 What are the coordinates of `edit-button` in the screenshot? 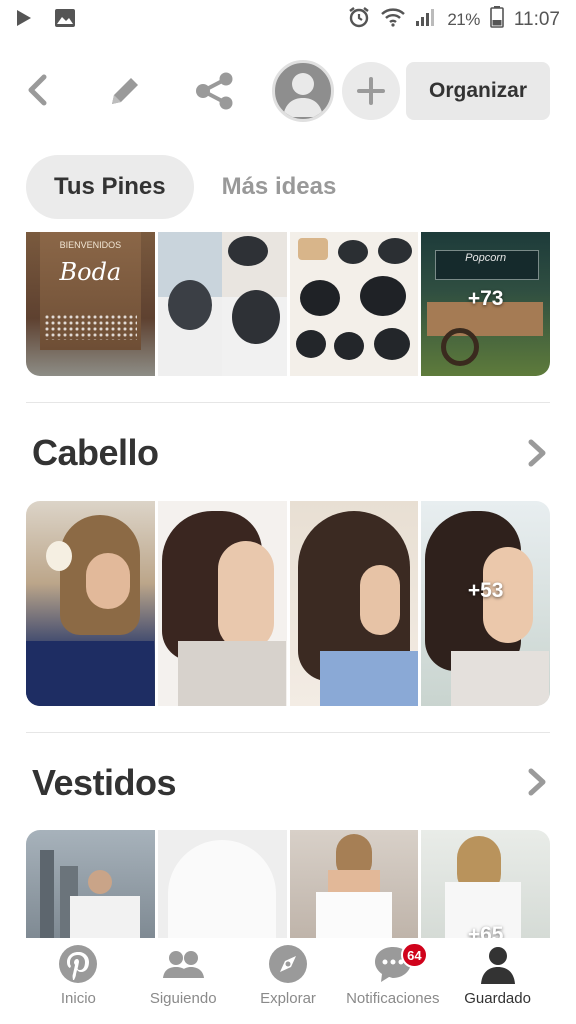 It's located at (125, 91).